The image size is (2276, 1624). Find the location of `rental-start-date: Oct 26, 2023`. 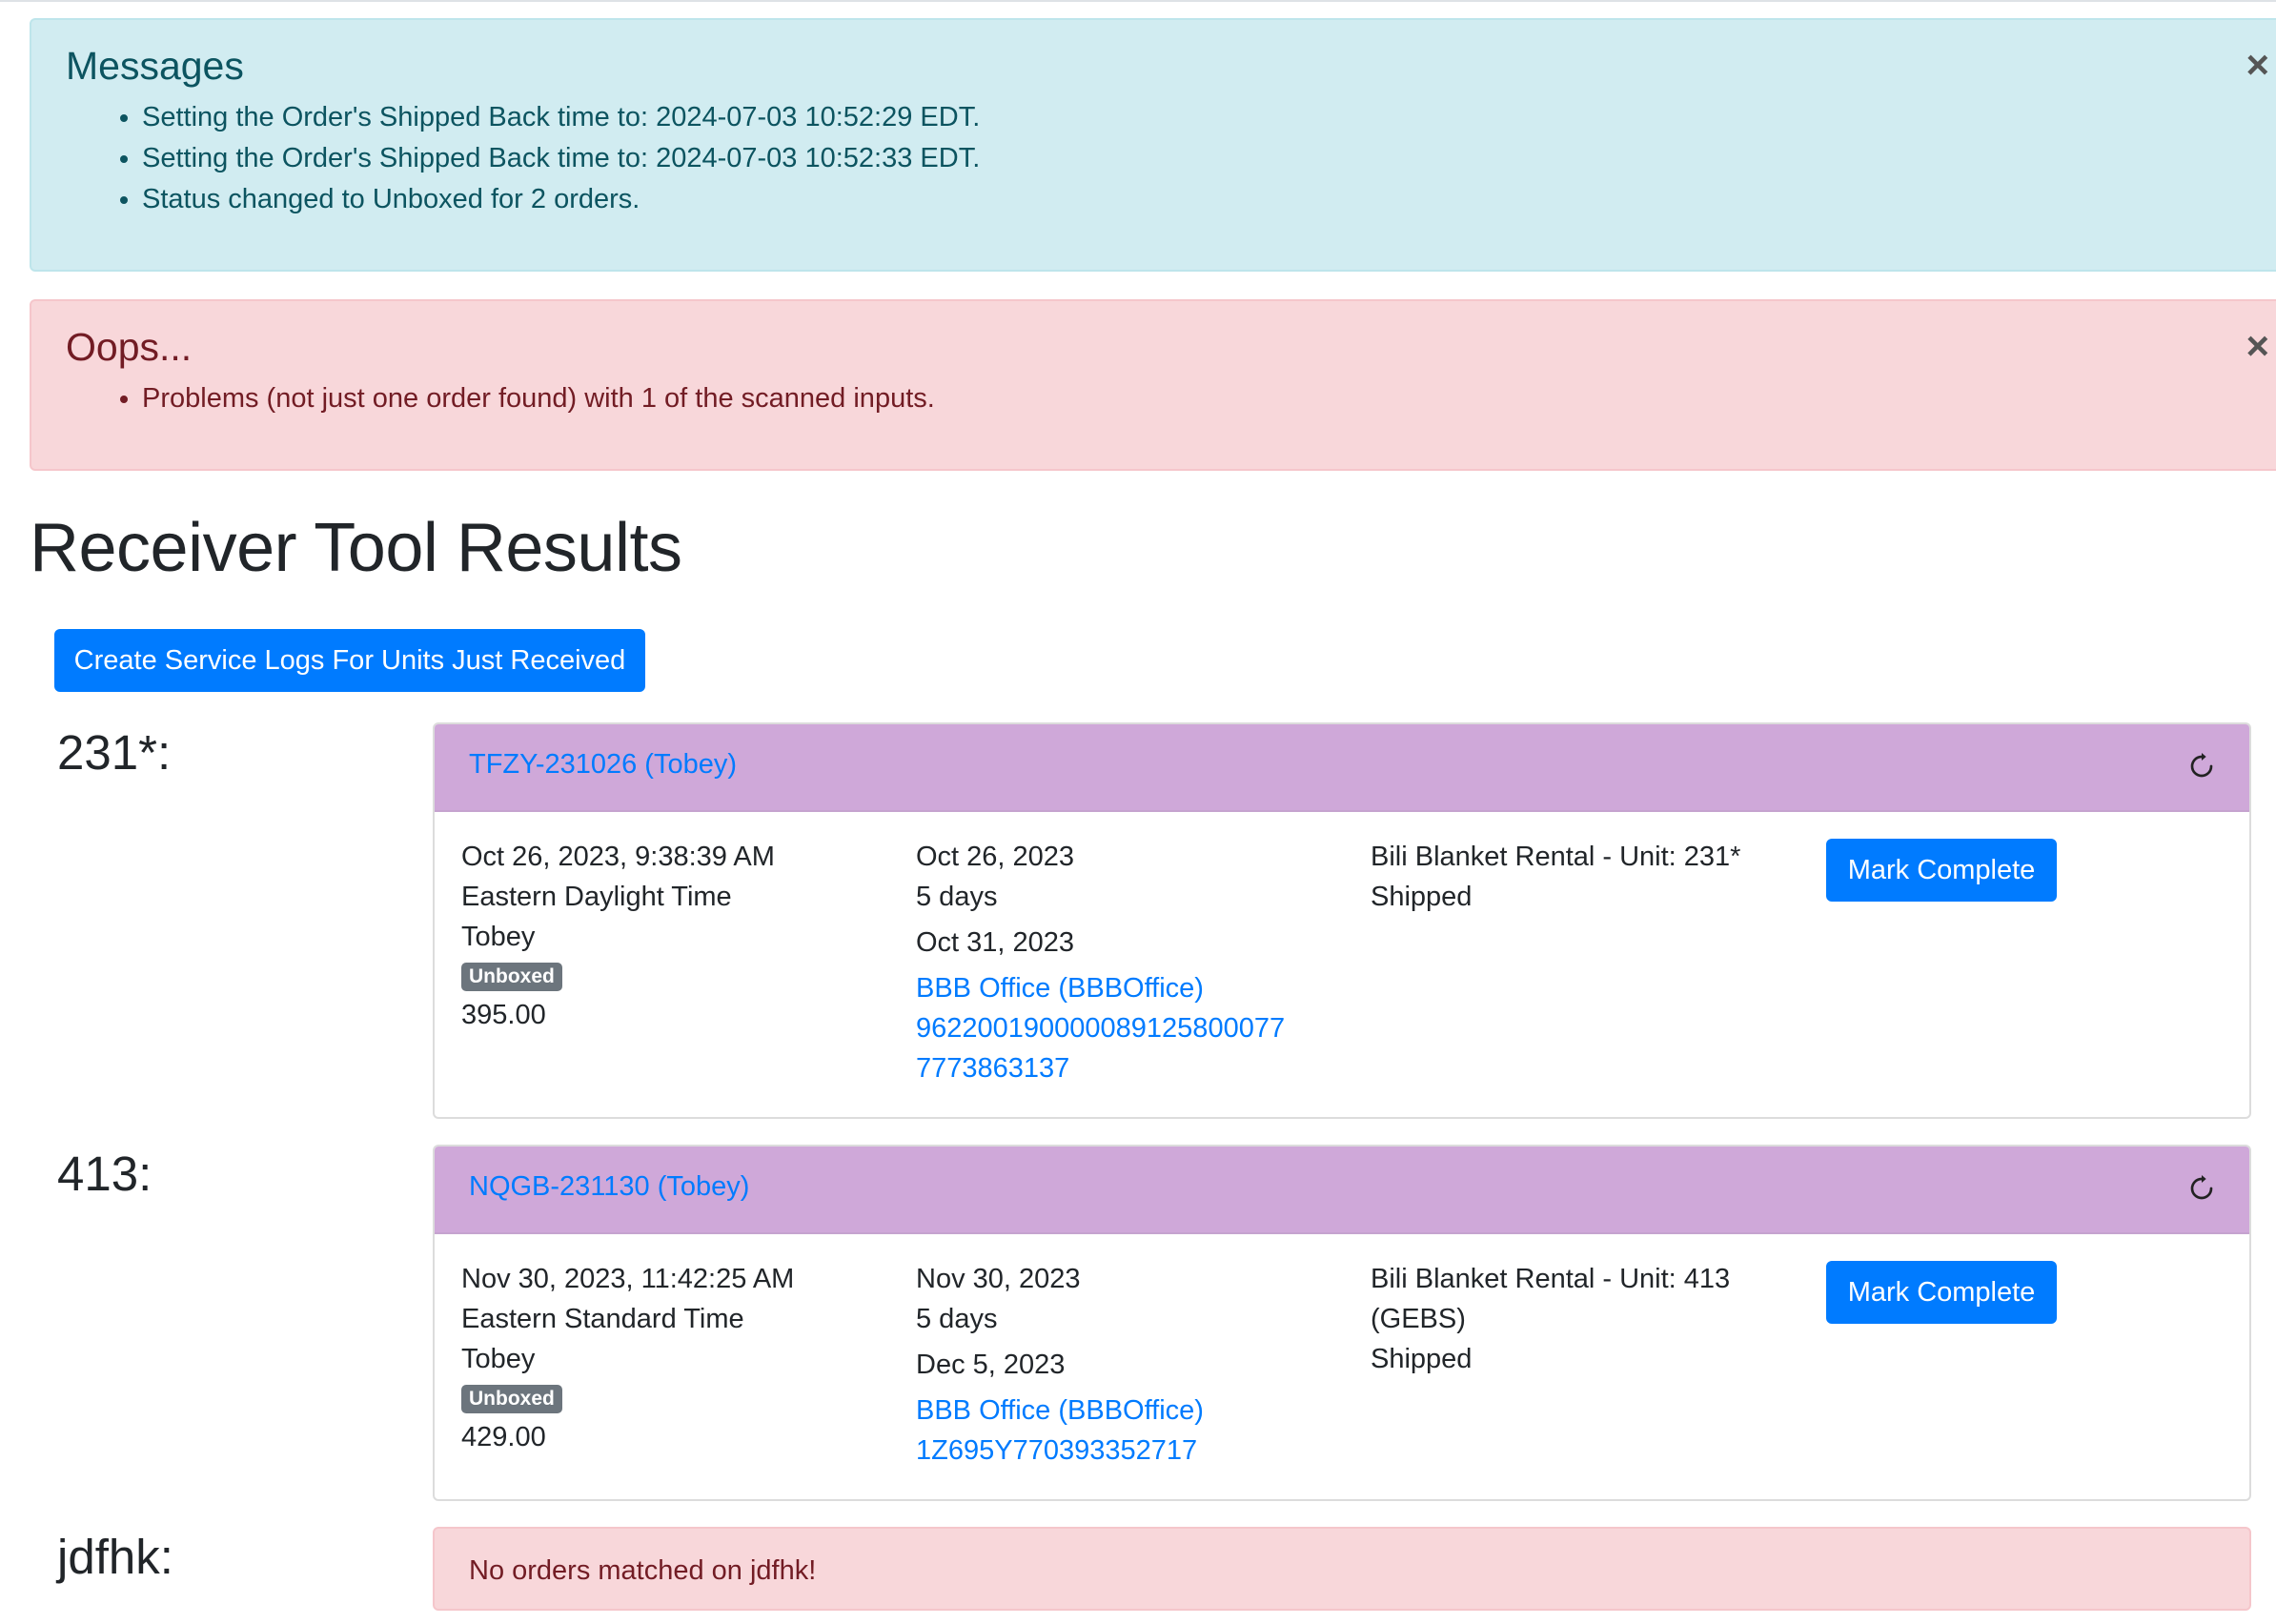

rental-start-date: Oct 26, 2023 is located at coordinates (996, 857).